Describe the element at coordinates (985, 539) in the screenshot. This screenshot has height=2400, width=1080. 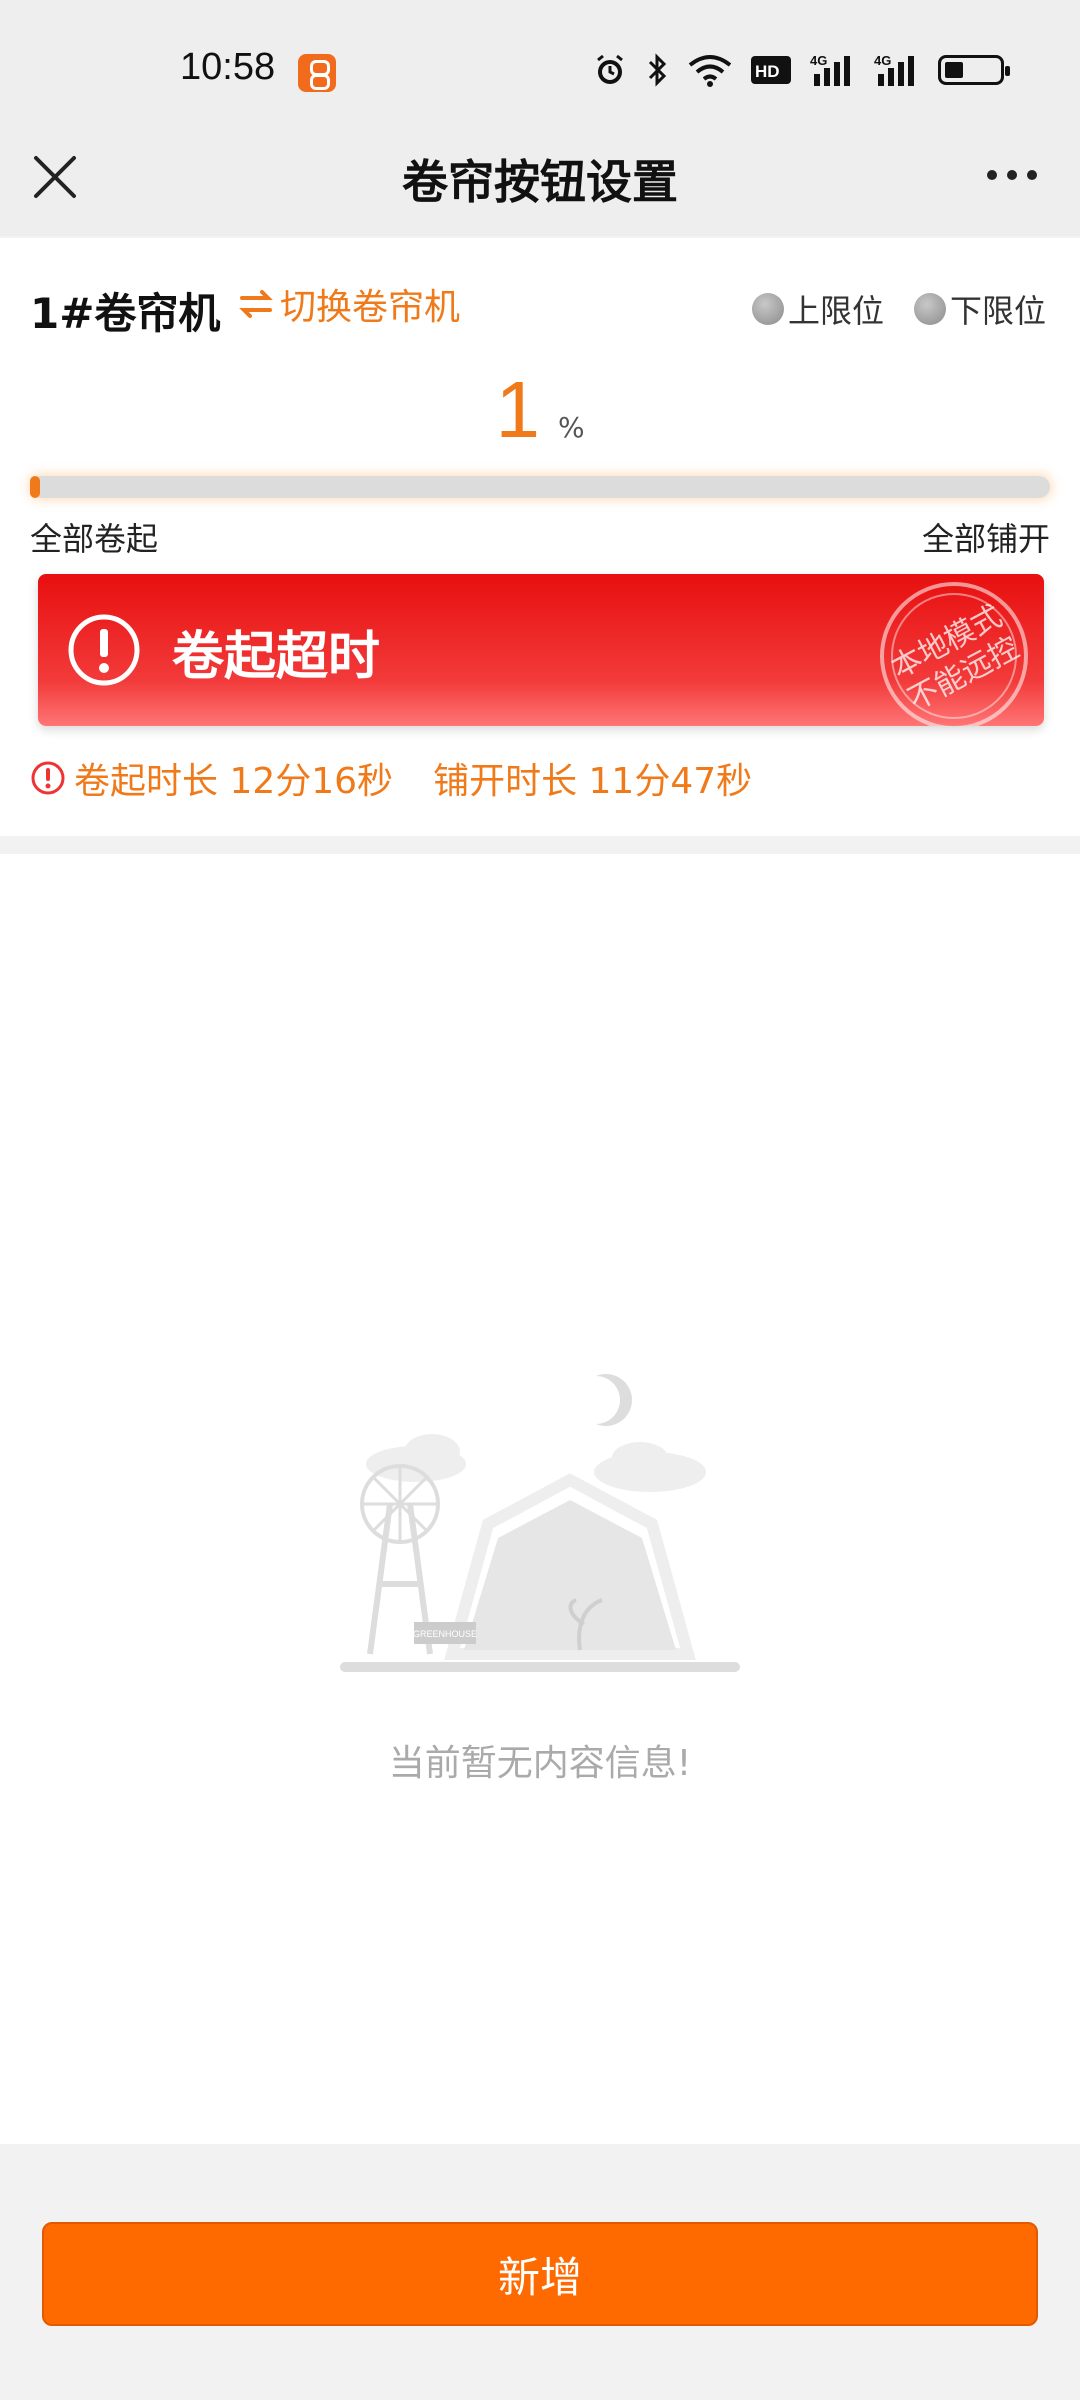
I see `all-unrolled-label: 全部铺开` at that location.